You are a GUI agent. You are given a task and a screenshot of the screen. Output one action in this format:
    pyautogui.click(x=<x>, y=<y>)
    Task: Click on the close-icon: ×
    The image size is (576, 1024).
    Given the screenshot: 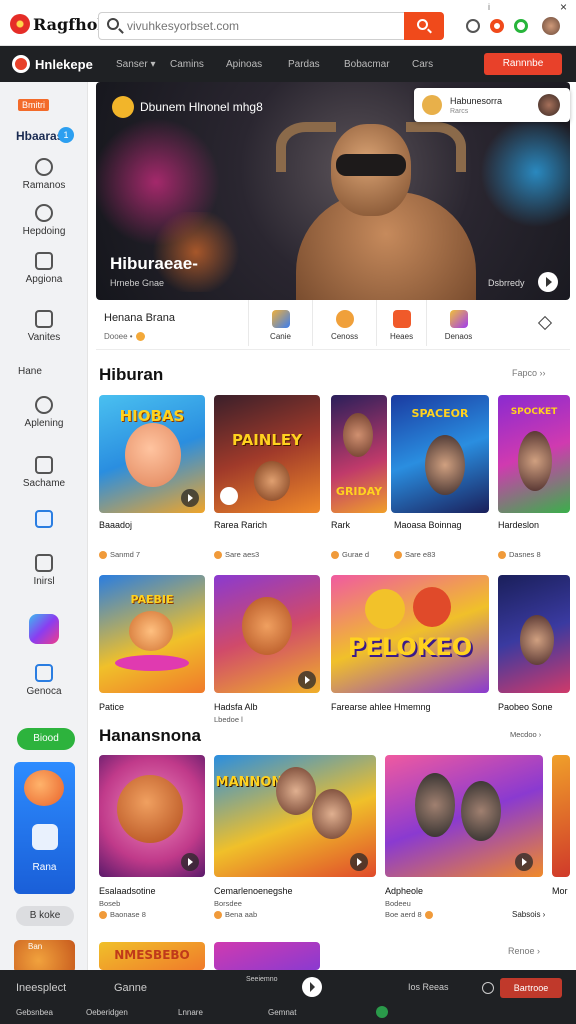 What is the action you would take?
    pyautogui.click(x=563, y=7)
    